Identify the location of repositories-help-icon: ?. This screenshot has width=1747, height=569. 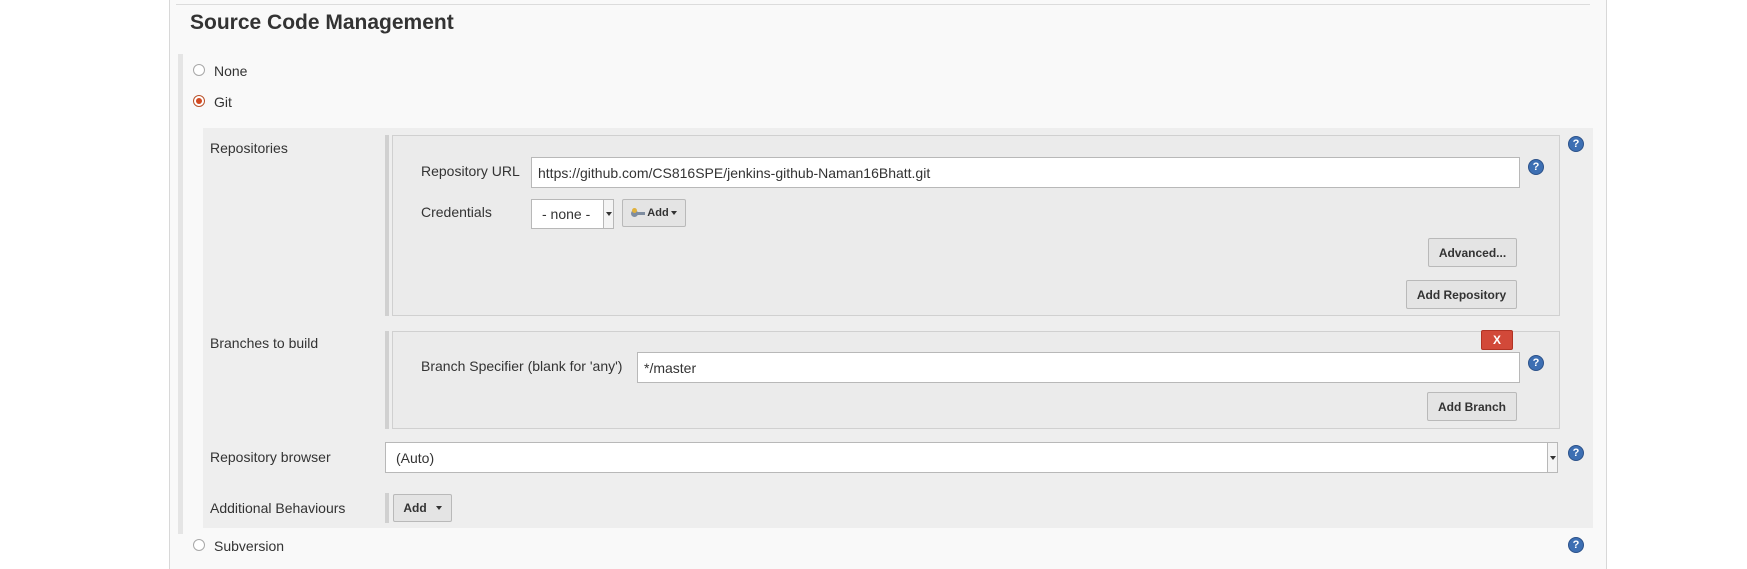
(1576, 144).